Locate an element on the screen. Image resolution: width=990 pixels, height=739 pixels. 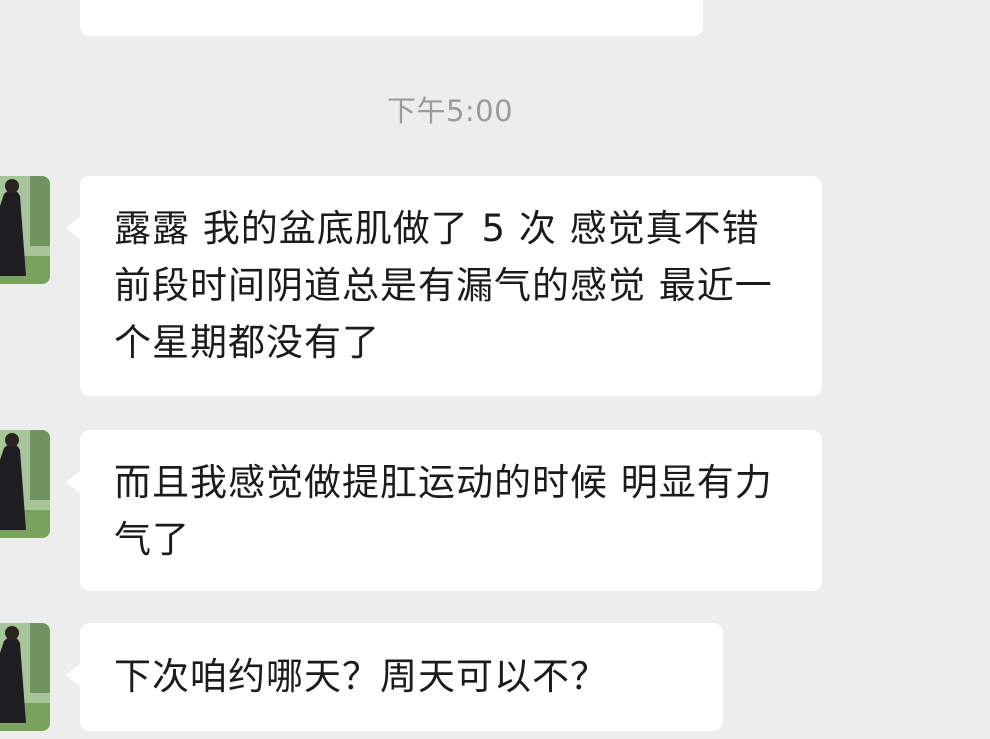
previous-message-bubble is located at coordinates (391, 18).